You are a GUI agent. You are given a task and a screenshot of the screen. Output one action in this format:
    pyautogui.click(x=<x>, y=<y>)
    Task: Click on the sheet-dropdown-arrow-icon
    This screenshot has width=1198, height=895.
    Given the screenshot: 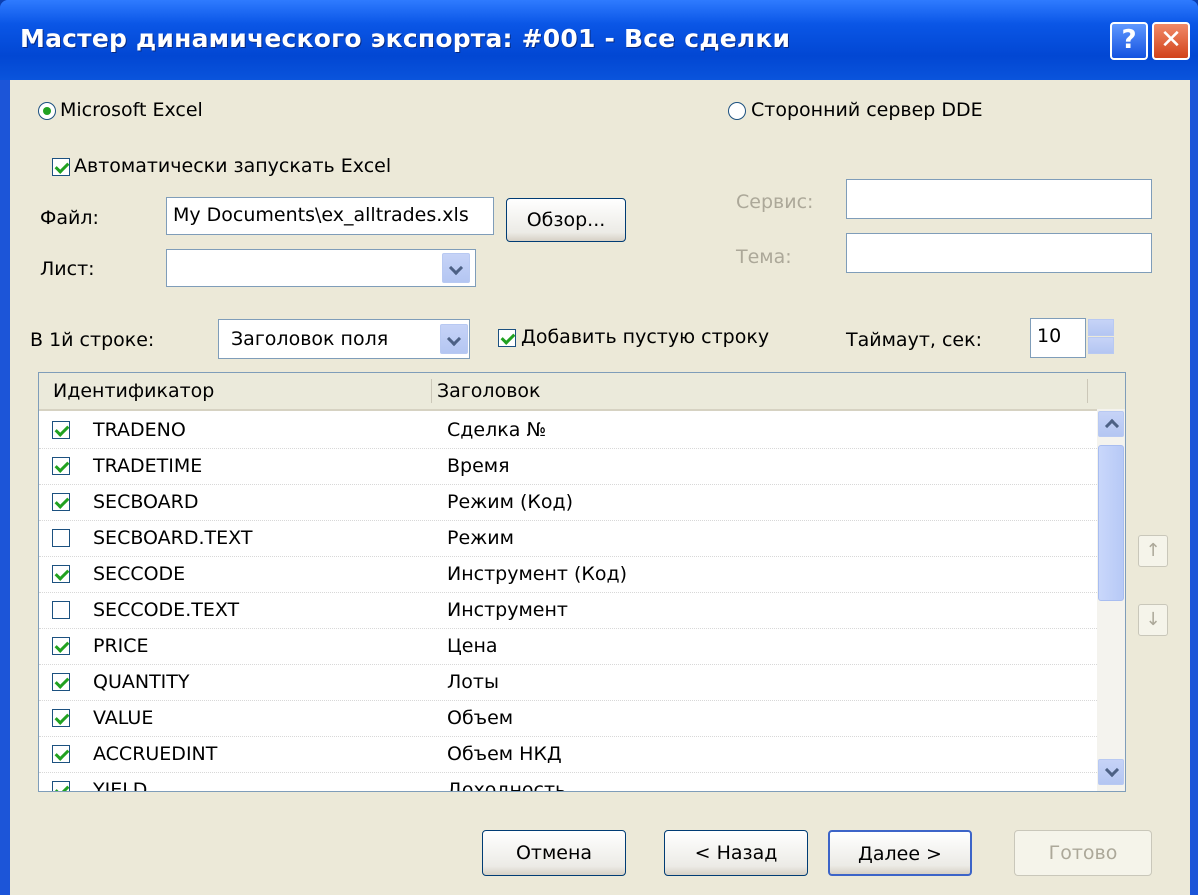 What is the action you would take?
    pyautogui.click(x=456, y=268)
    